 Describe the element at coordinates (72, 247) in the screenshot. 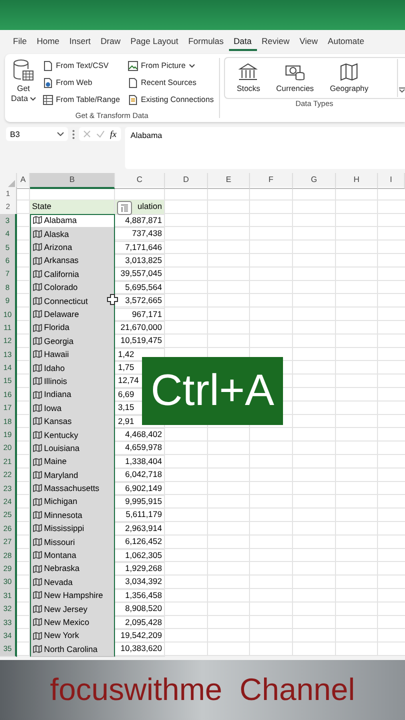

I see `table-cell: Arizona` at that location.